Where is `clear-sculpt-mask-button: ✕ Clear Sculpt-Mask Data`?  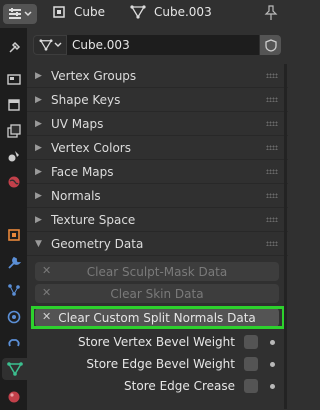 clear-sculpt-mask-button: ✕ Clear Sculpt-Mask Data is located at coordinates (157, 271).